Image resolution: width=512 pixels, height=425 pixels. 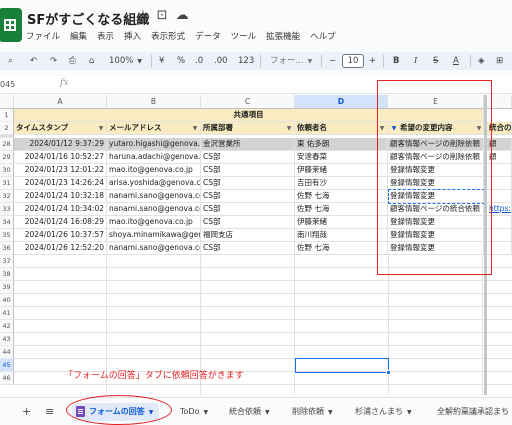 I want to click on row-header-39: 39, so click(x=7, y=287).